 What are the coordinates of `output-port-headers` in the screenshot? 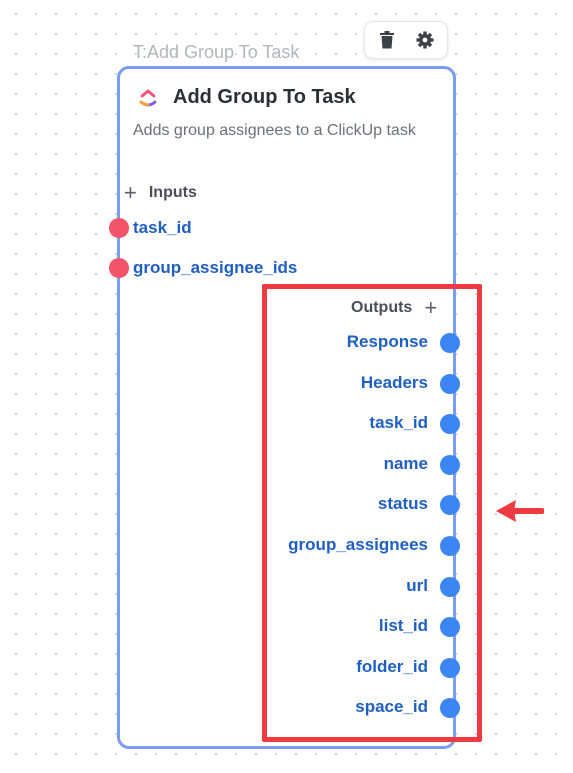 It's located at (450, 383).